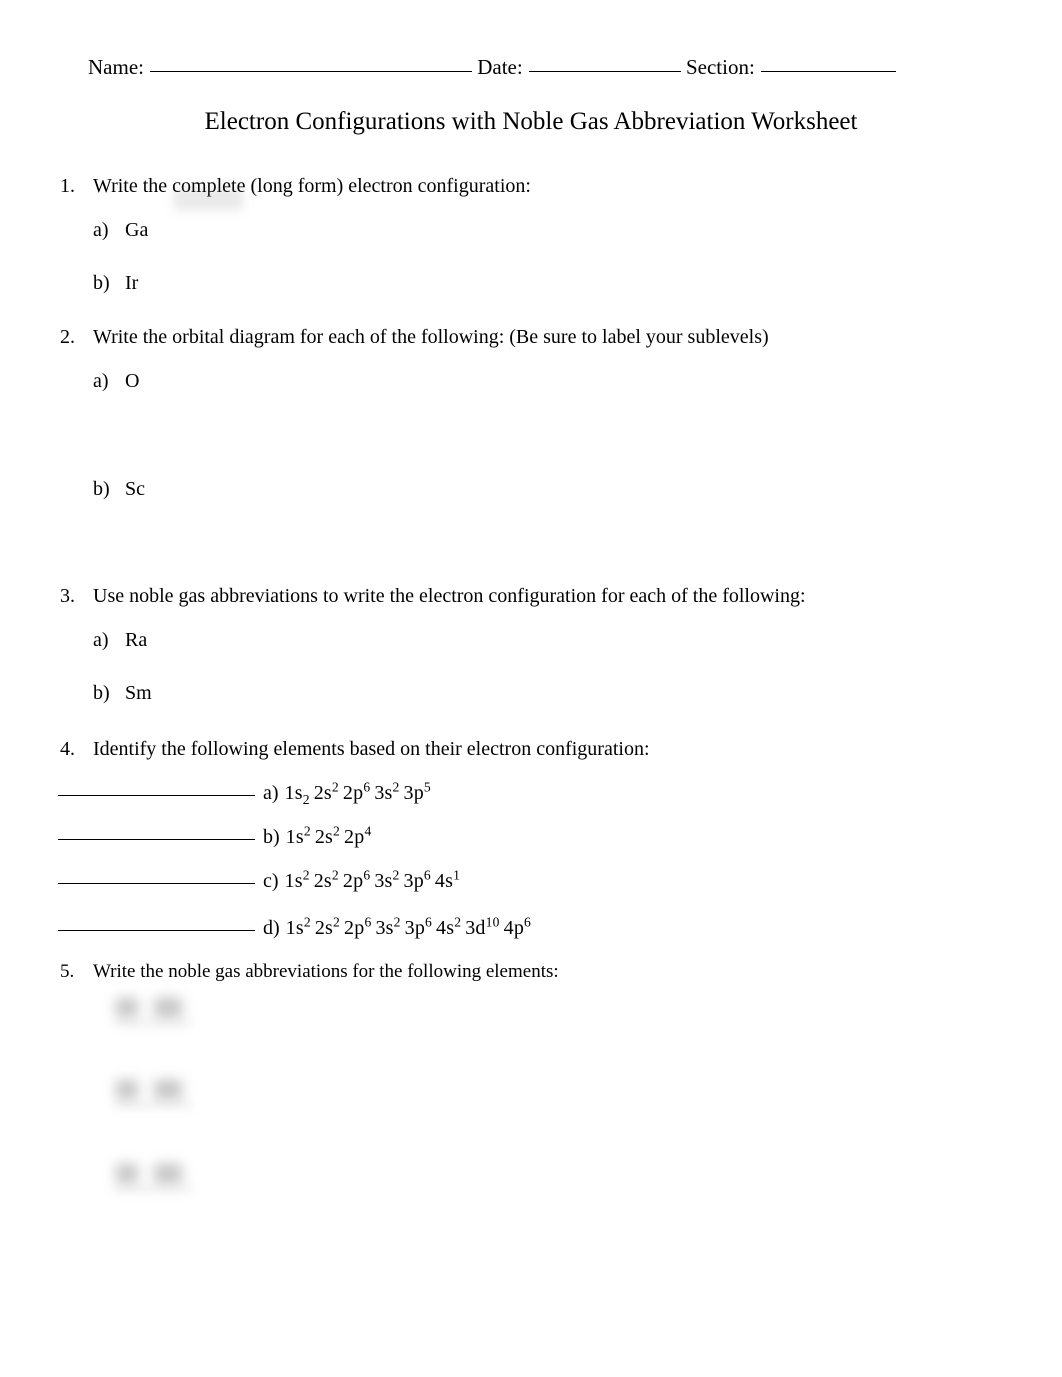 This screenshot has height=1377, width=1062. What do you see at coordinates (156, 795) in the screenshot?
I see `question-4-answer-blank-a` at bounding box center [156, 795].